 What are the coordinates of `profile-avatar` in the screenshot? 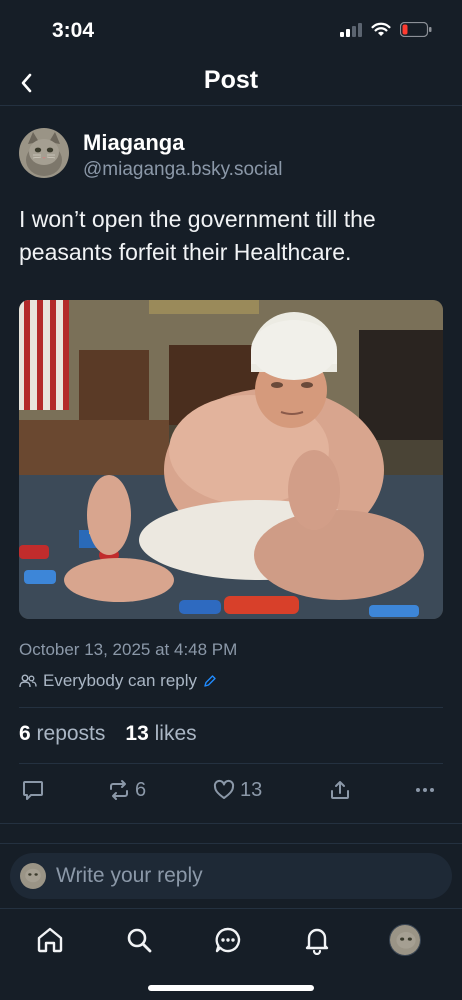 It's located at (405, 940).